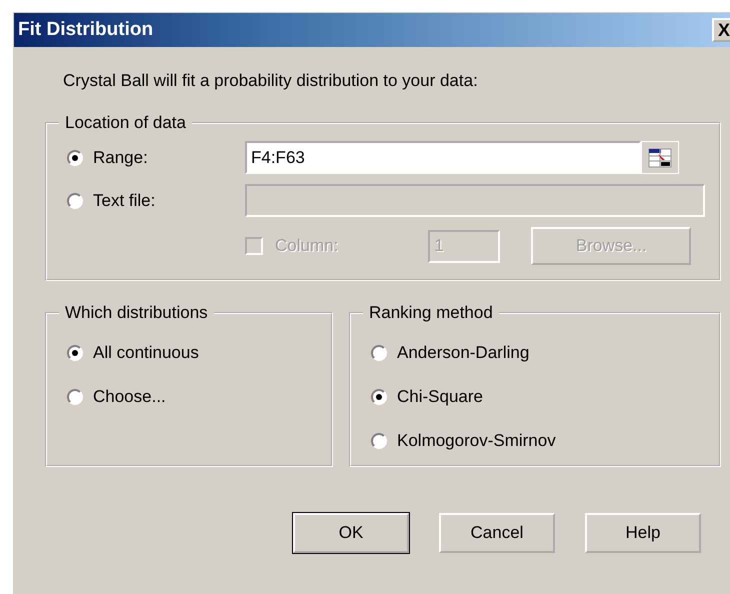  I want to click on range-select-button, so click(660, 157).